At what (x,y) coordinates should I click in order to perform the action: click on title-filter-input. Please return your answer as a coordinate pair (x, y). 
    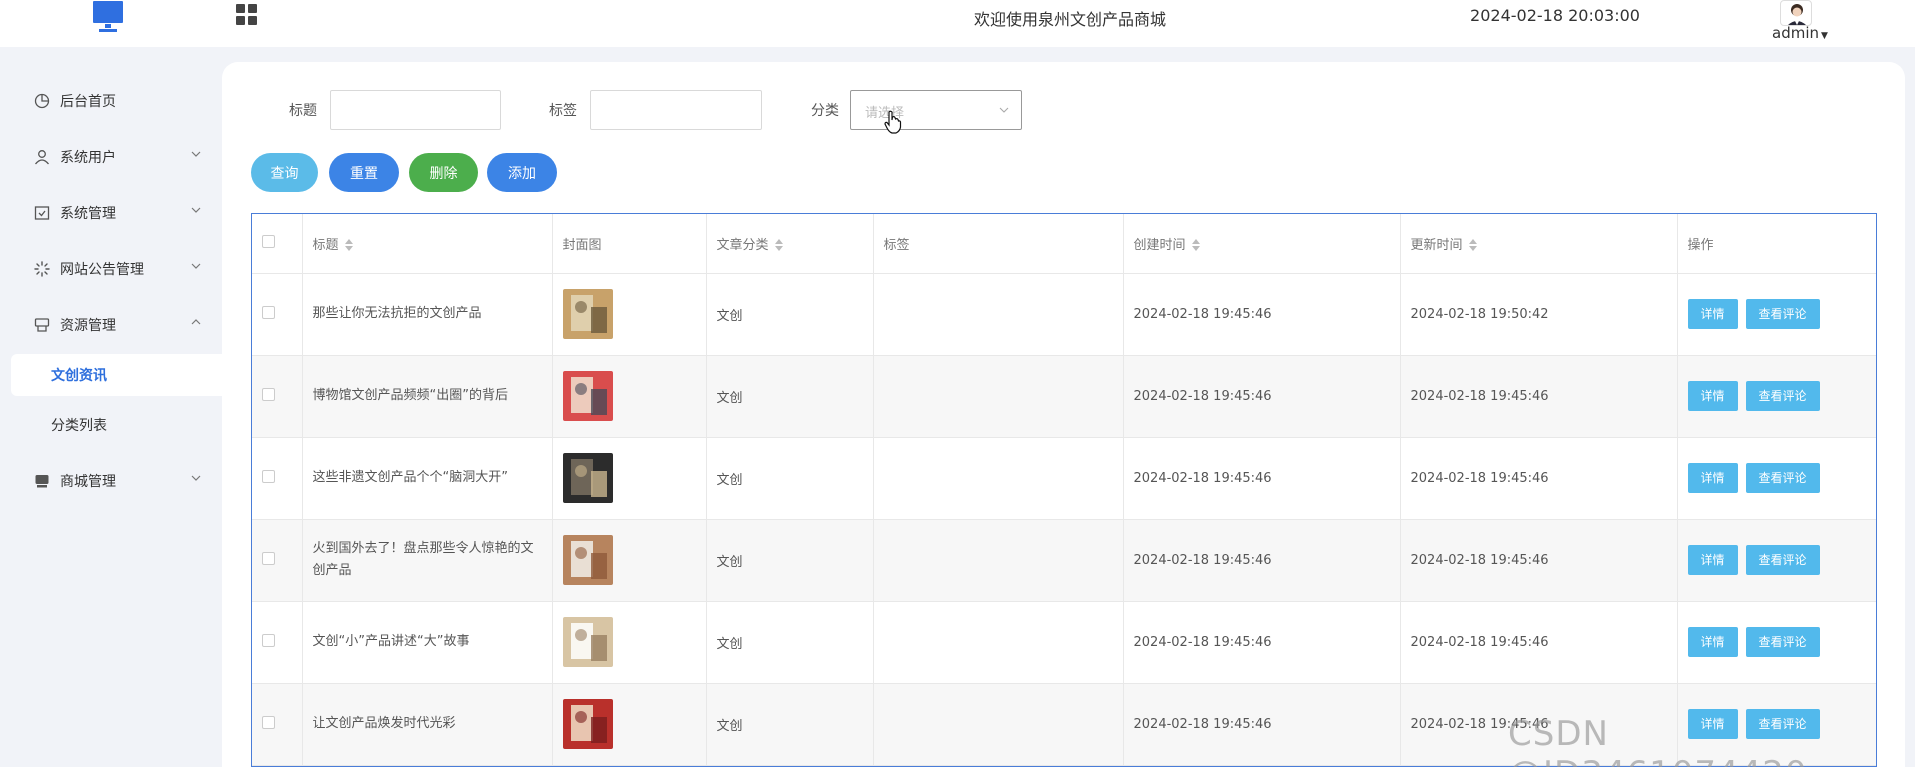
    Looking at the image, I should click on (415, 110).